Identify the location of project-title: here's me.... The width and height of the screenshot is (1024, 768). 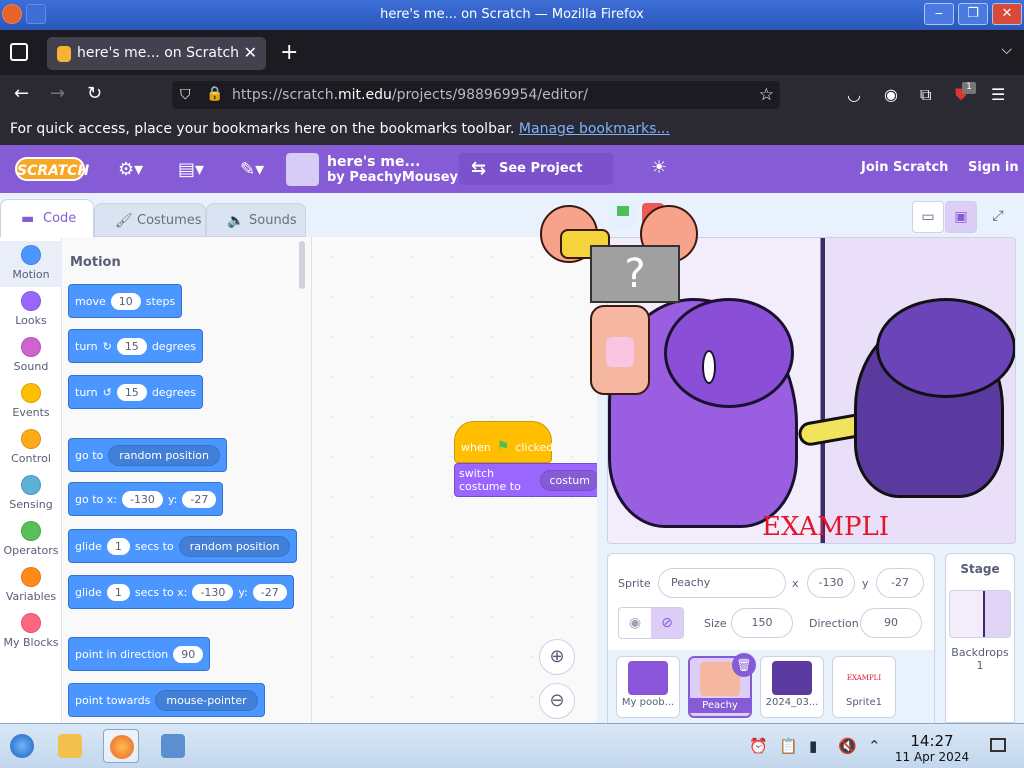
(373, 162).